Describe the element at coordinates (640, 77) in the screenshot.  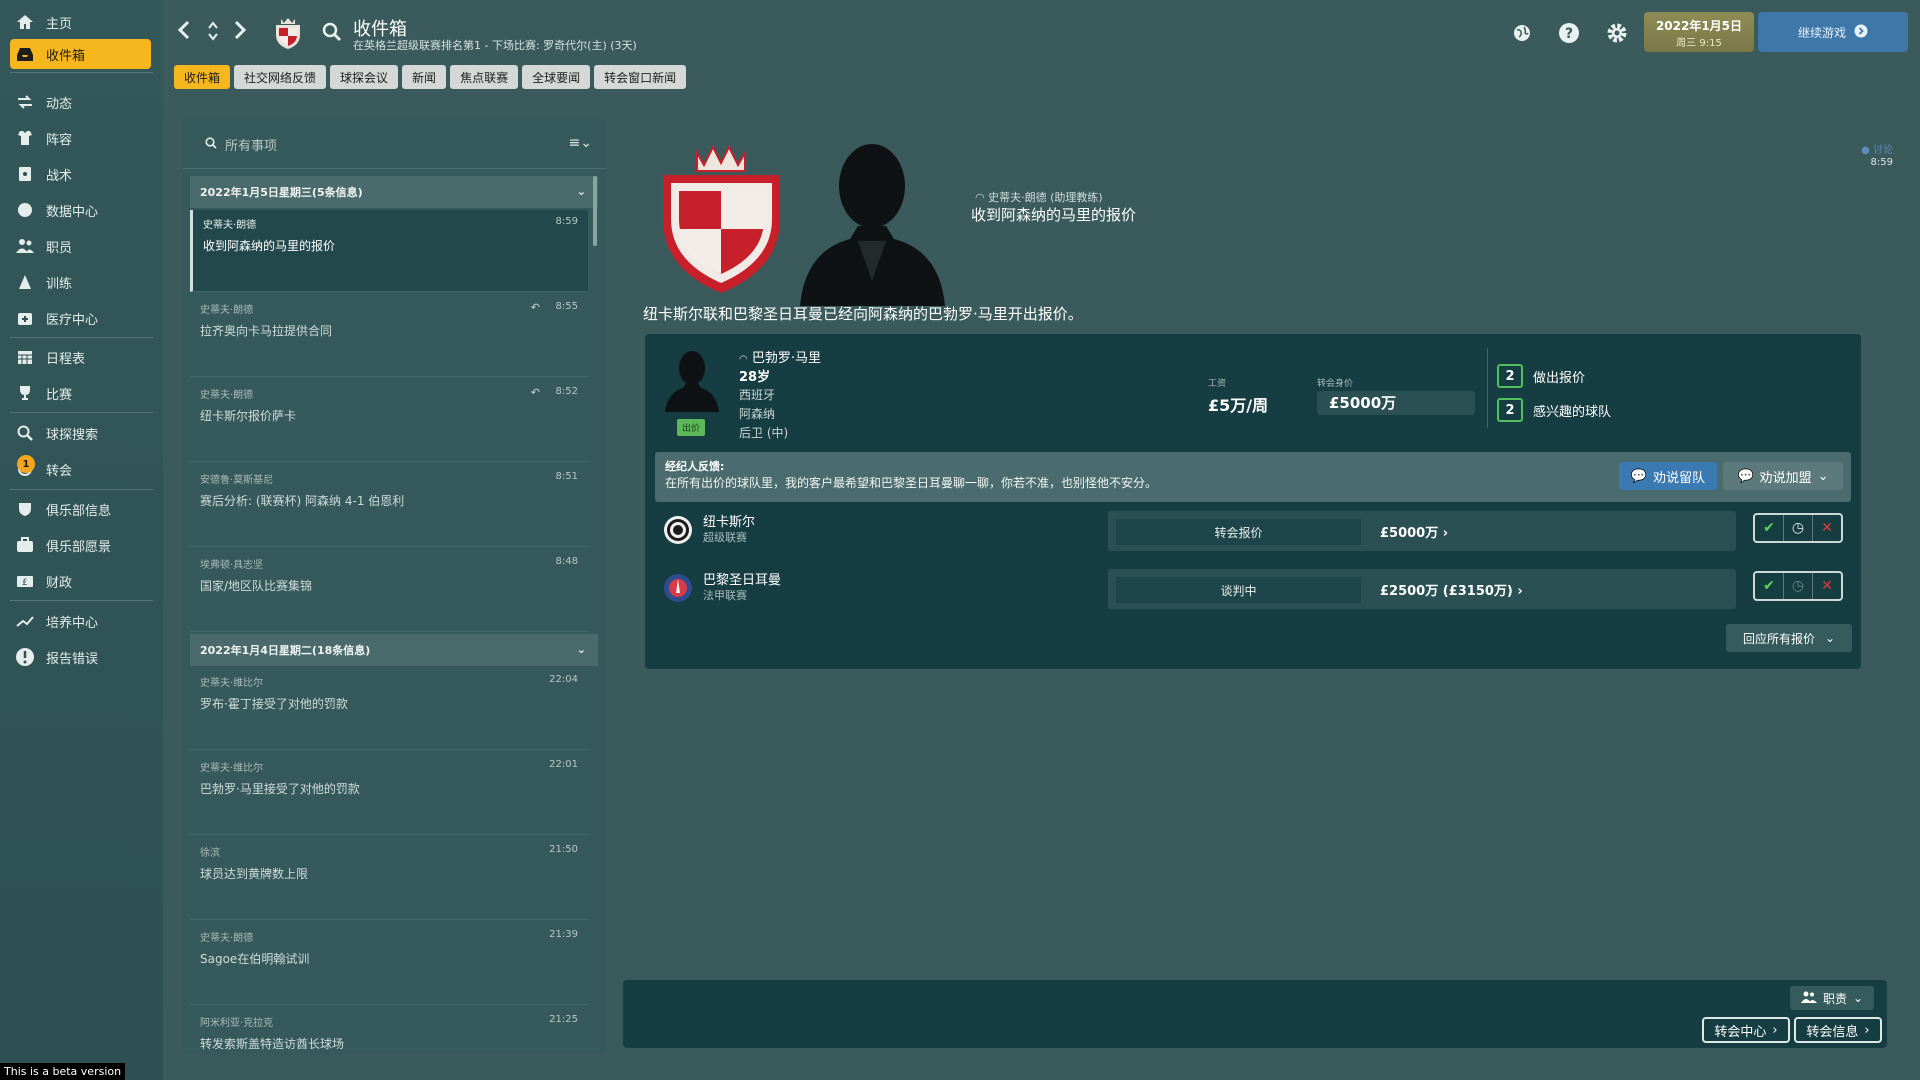
I see `tab-transfer-window-news: 转会窗口新闻` at that location.